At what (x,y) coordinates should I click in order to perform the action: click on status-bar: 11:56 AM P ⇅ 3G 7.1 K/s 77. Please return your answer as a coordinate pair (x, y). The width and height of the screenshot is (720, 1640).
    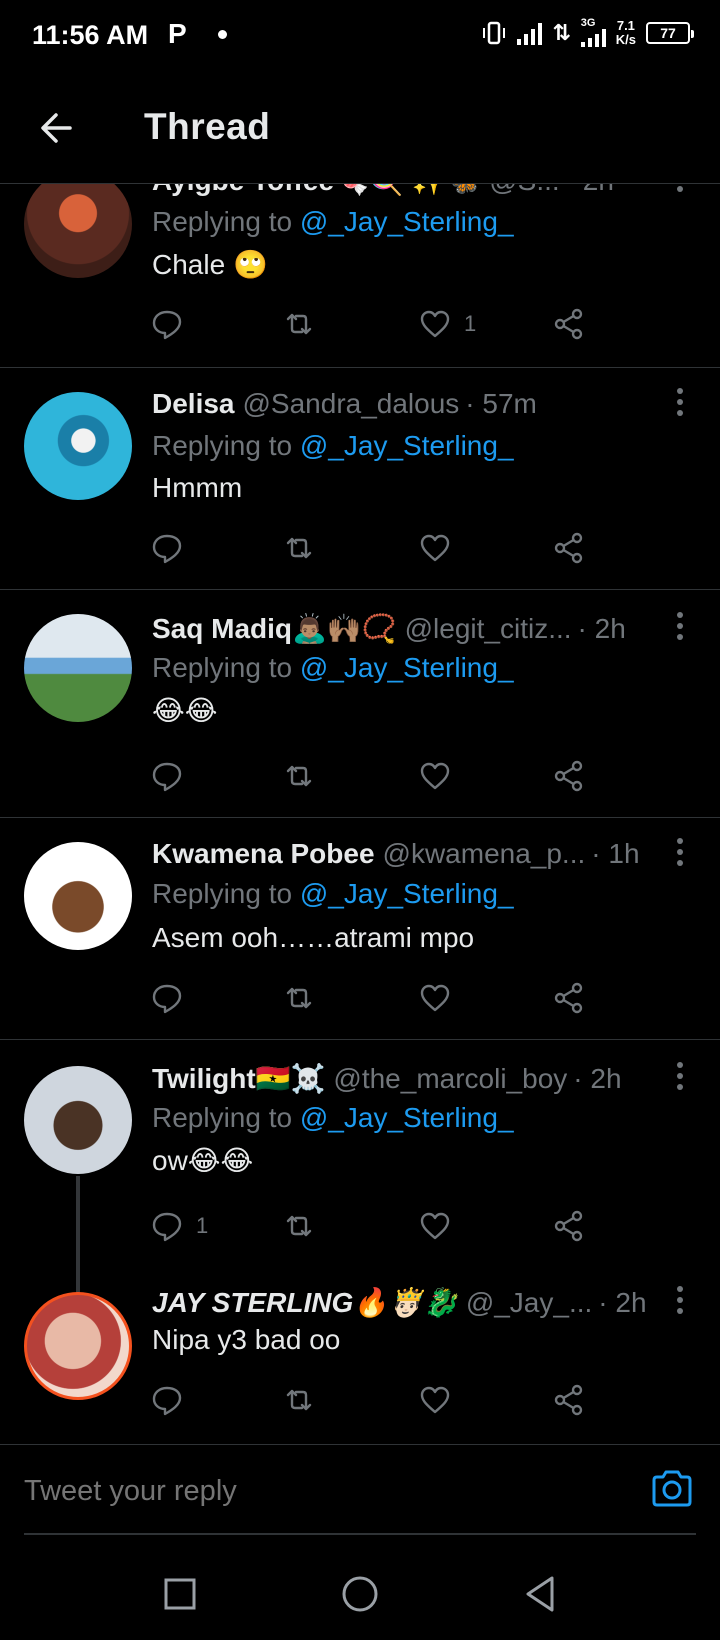
    Looking at the image, I should click on (360, 38).